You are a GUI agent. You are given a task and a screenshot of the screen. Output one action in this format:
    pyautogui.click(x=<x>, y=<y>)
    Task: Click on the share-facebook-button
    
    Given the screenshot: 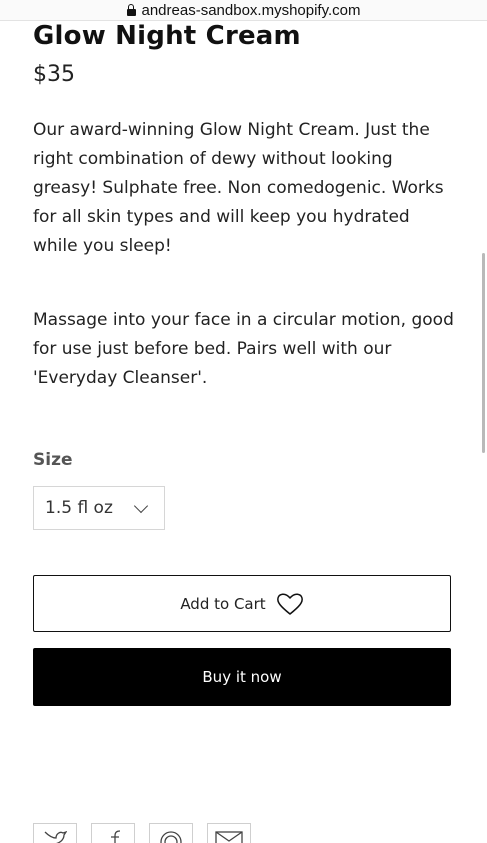 What is the action you would take?
    pyautogui.click(x=113, y=833)
    